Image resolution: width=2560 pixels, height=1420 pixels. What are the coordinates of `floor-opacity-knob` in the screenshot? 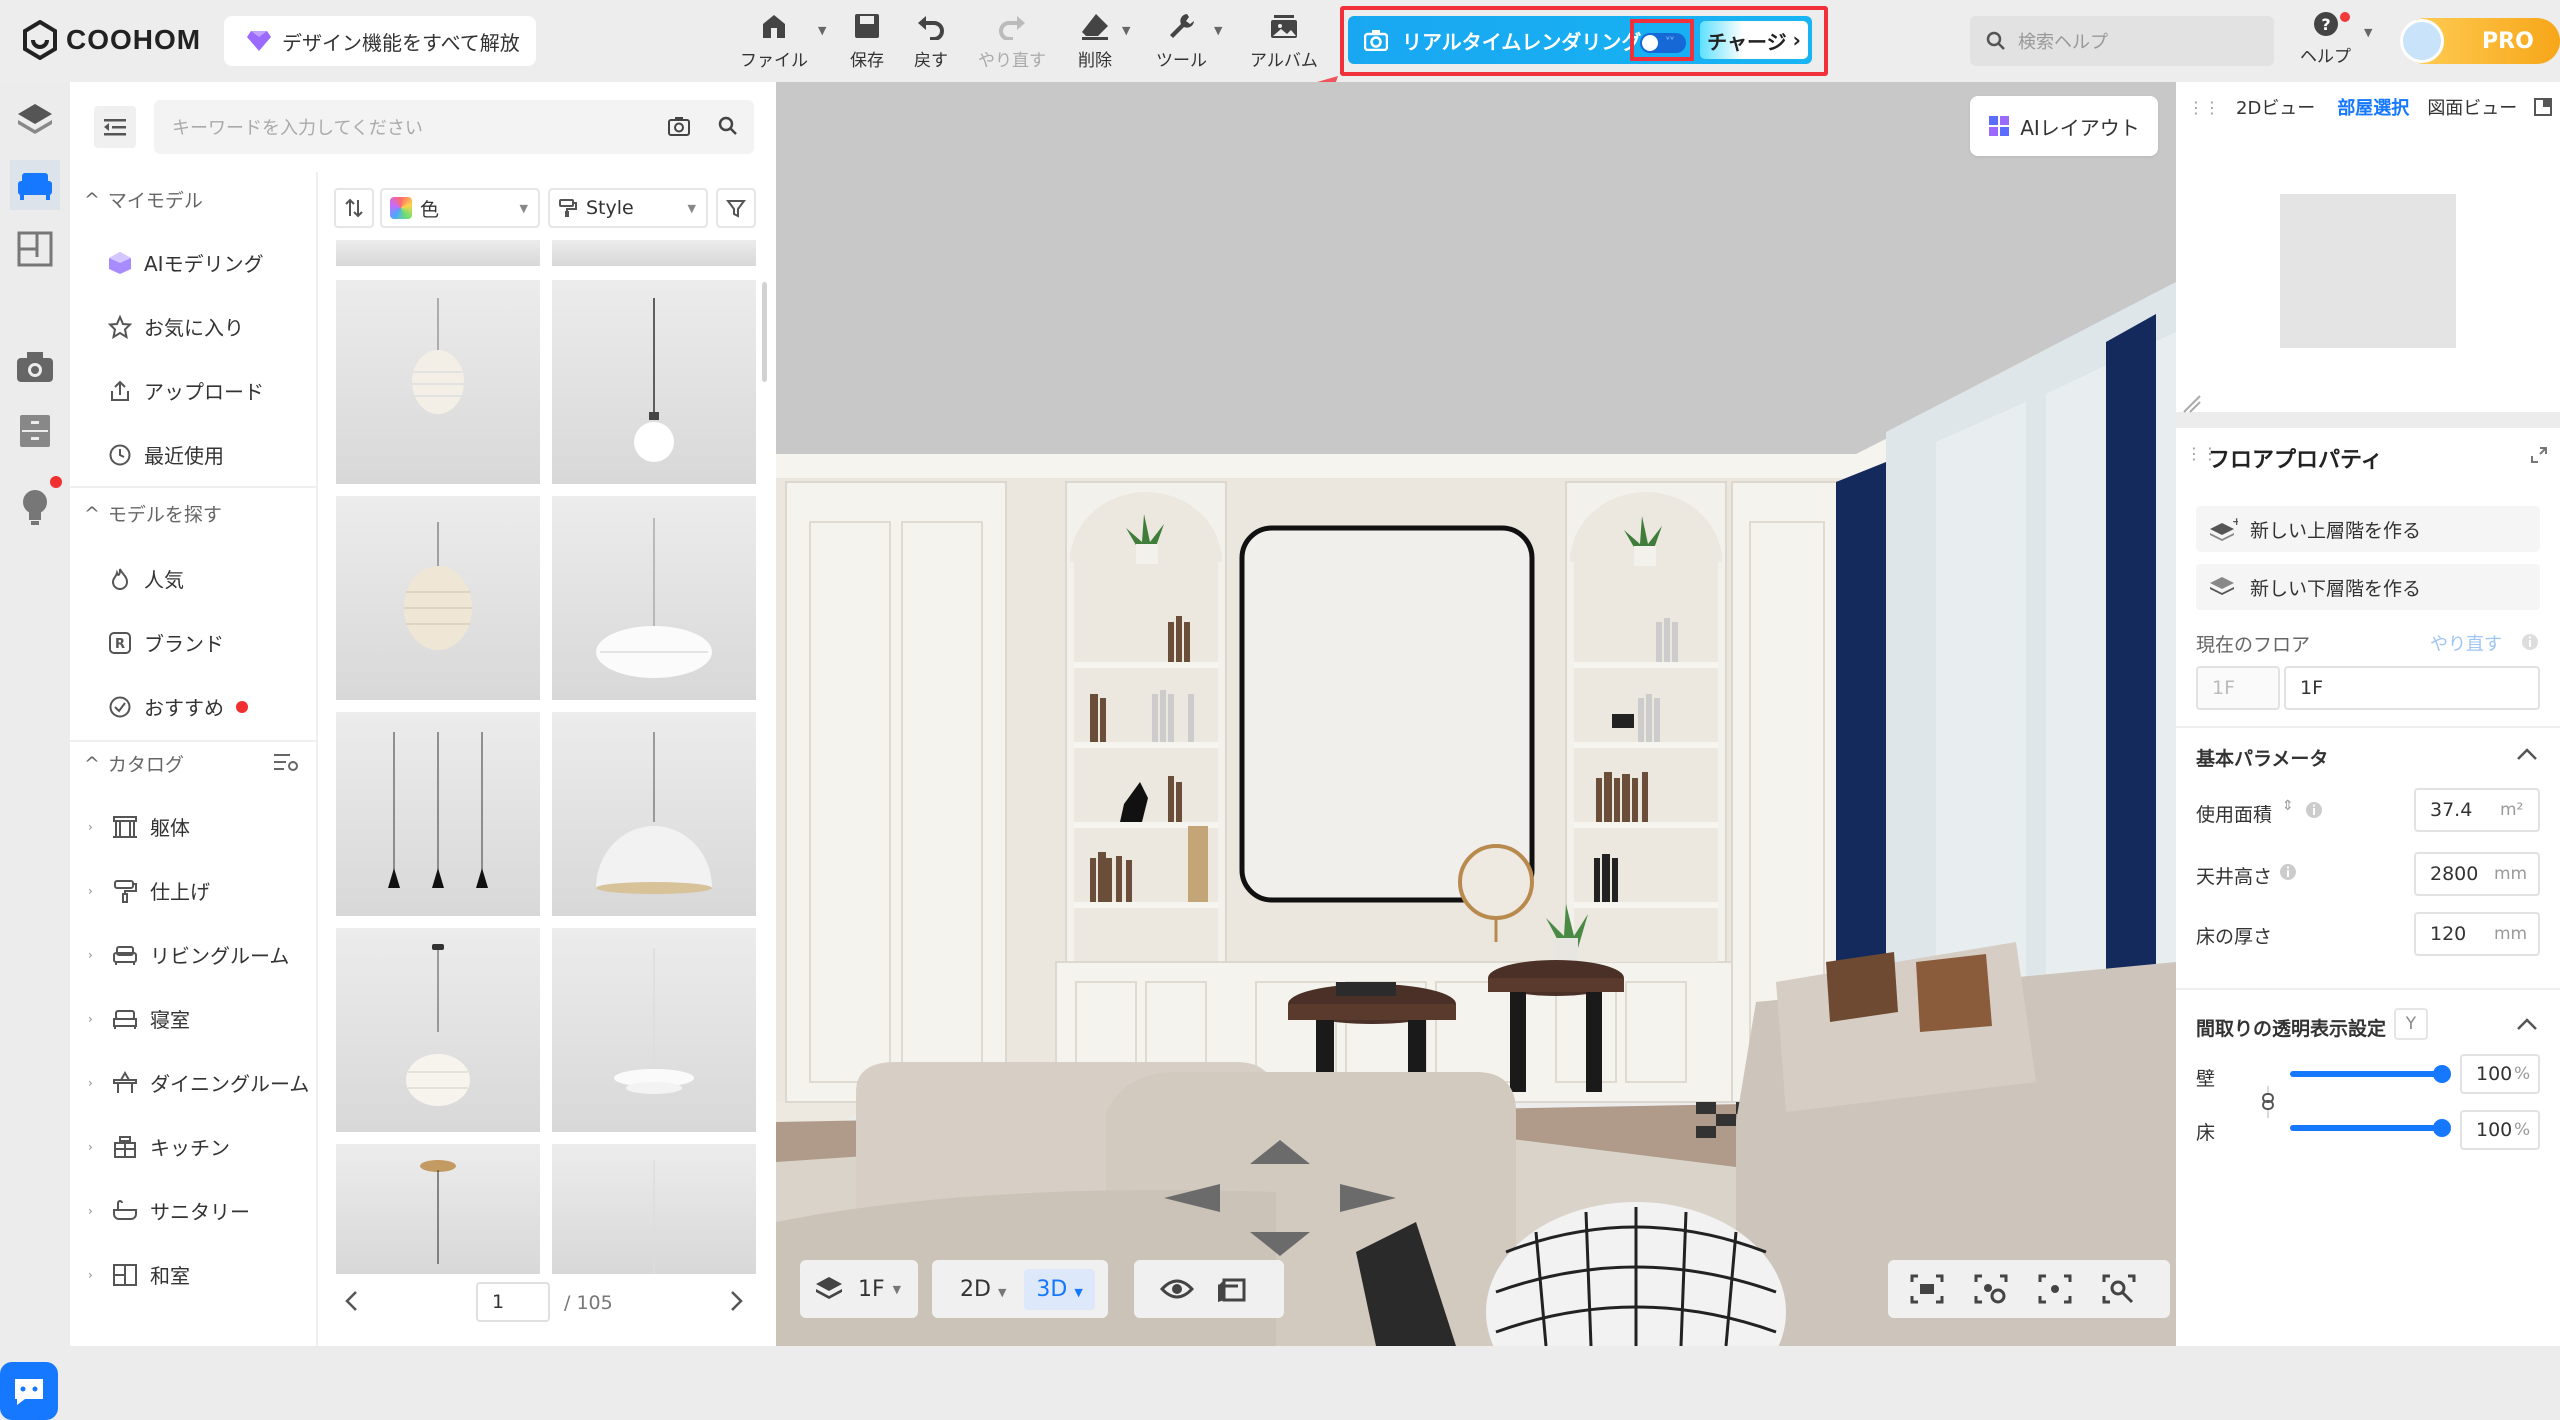 It's located at (2442, 1128).